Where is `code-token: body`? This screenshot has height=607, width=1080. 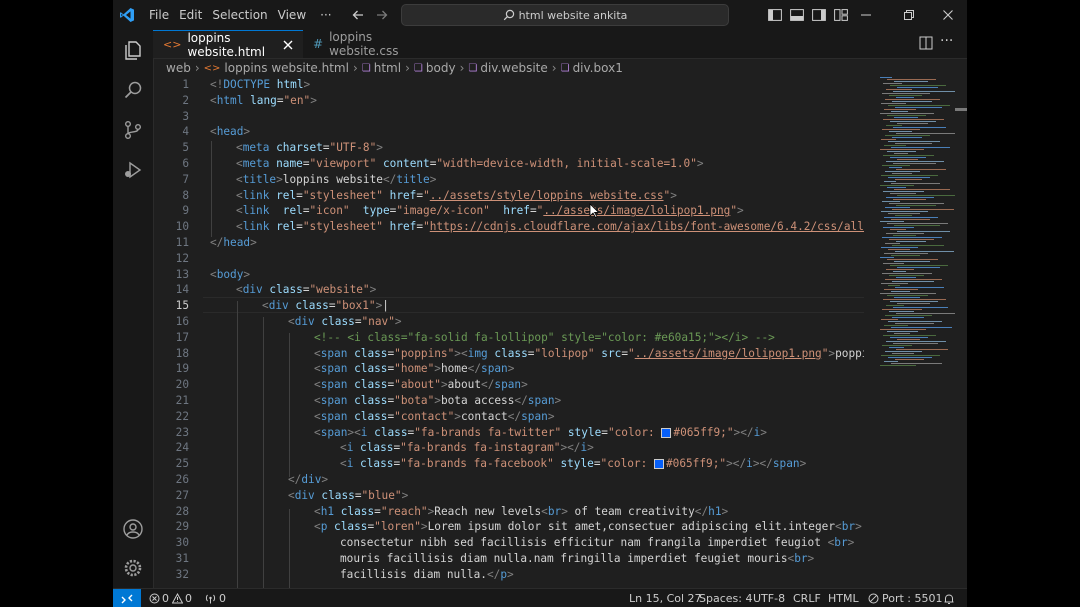
code-token: body is located at coordinates (230, 274).